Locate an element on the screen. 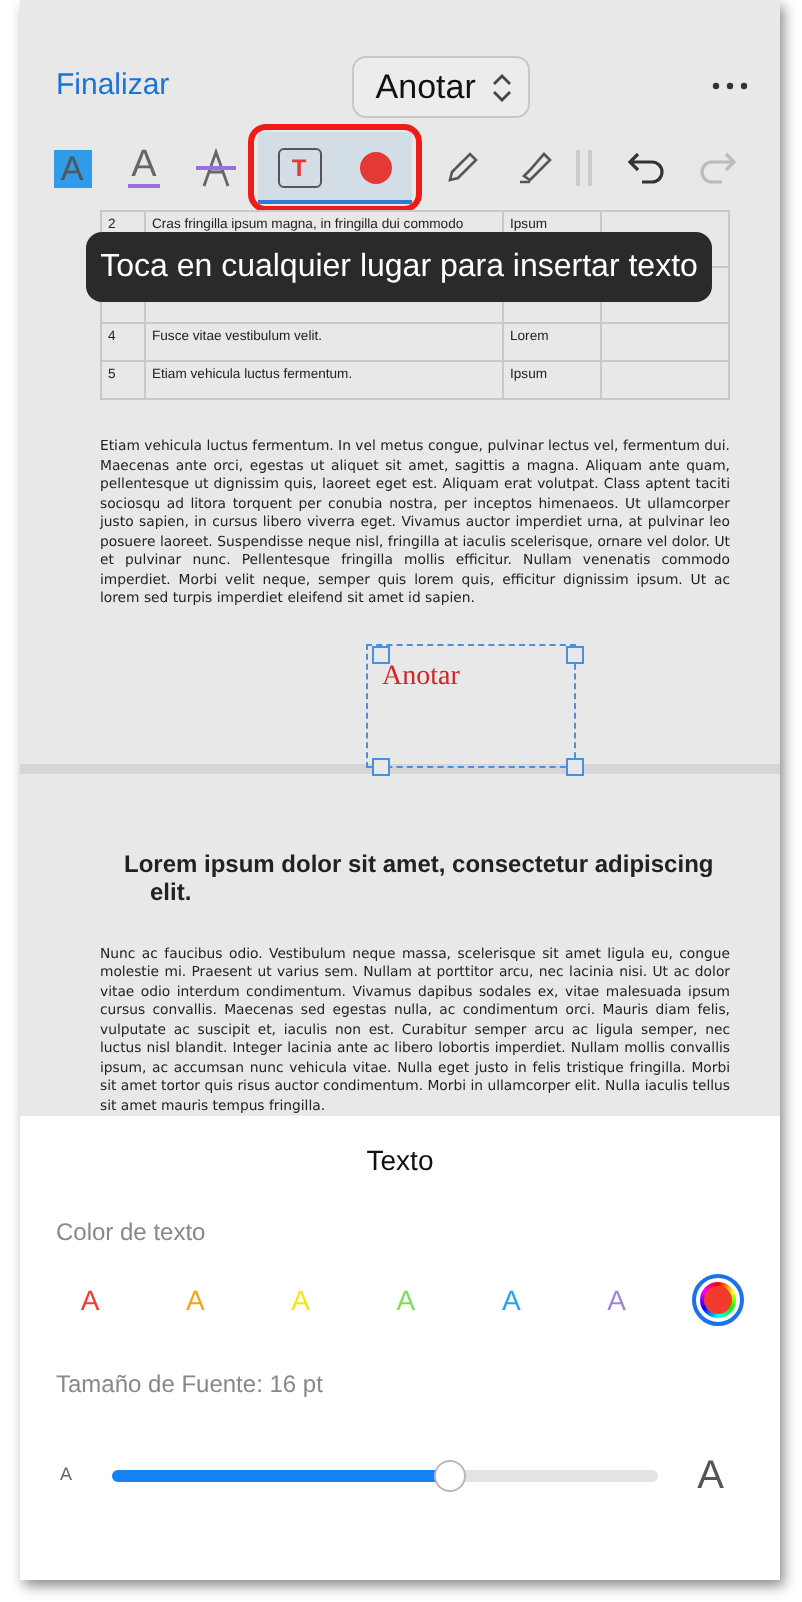 The width and height of the screenshot is (802, 1602). mode-selector: Anotar is located at coordinates (440, 87).